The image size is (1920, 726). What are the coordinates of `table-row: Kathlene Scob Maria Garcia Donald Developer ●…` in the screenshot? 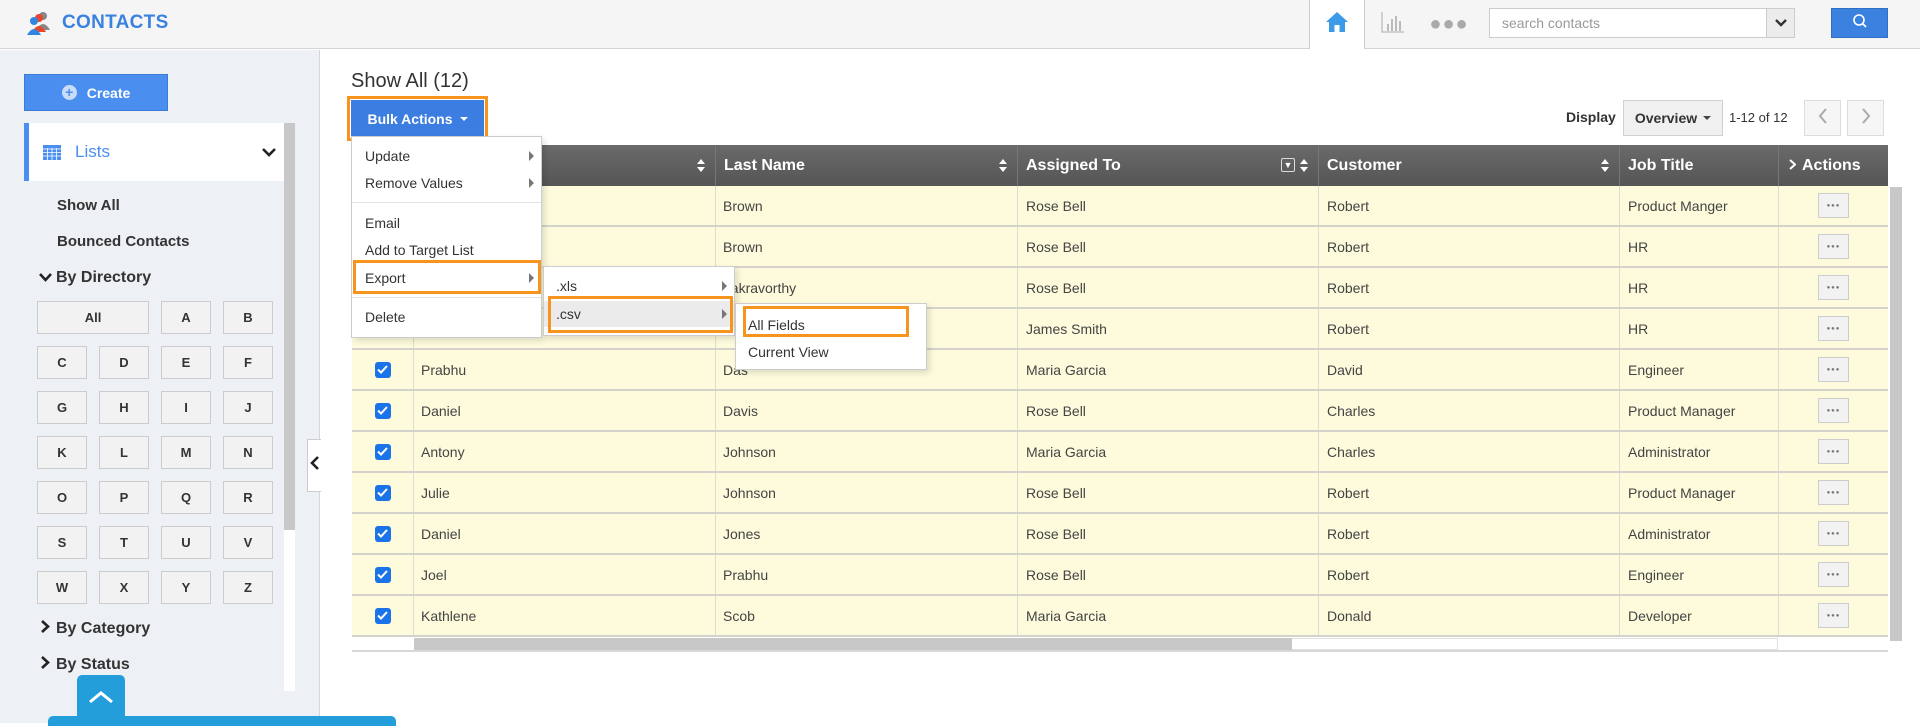 It's located at (1120, 616).